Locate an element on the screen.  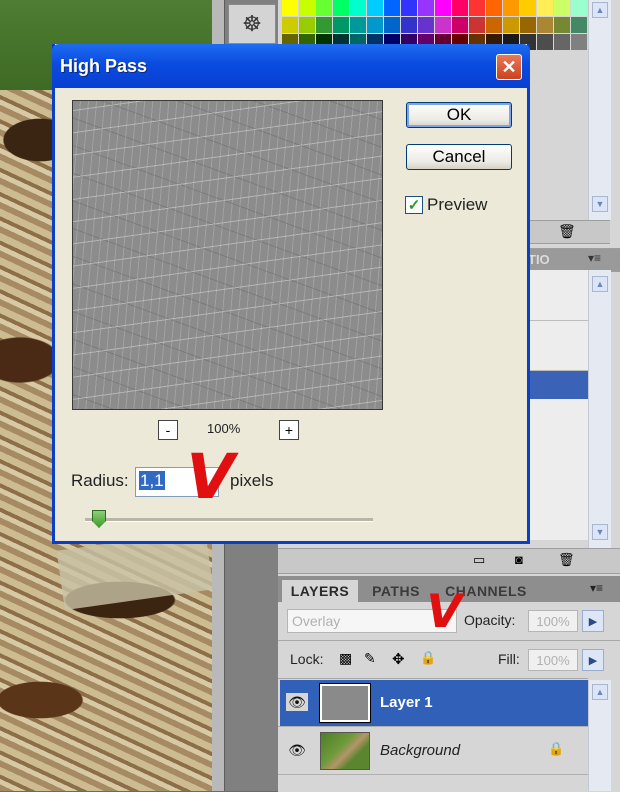
radius-slider-track is located at coordinates (229, 520).